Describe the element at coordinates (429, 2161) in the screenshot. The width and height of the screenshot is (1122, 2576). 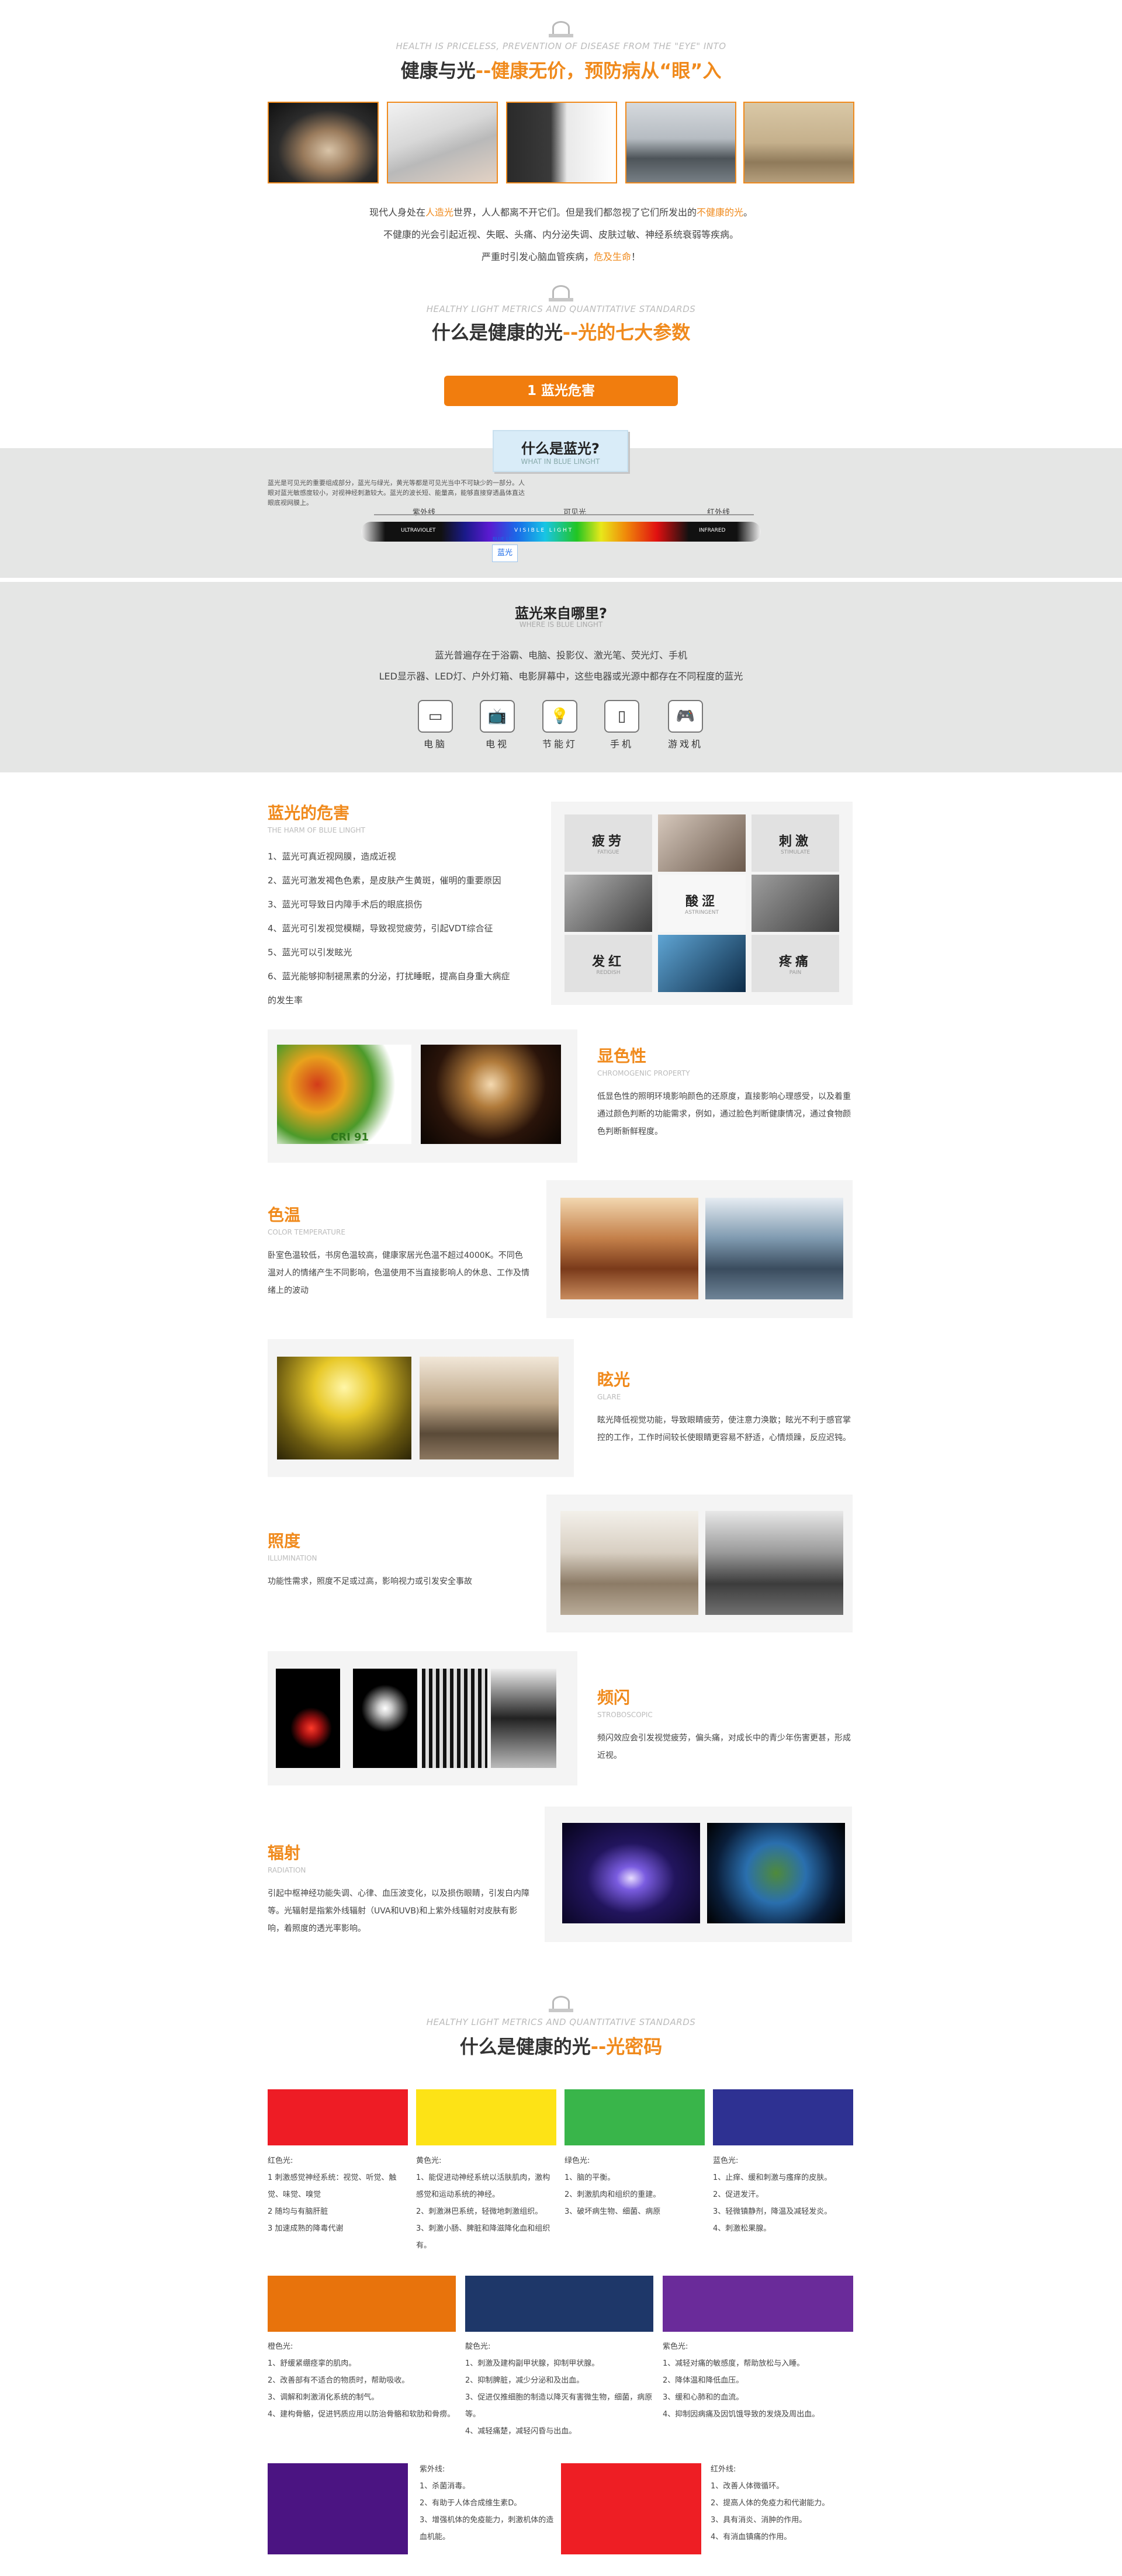
I see `color-name: 黄色光:` at that location.